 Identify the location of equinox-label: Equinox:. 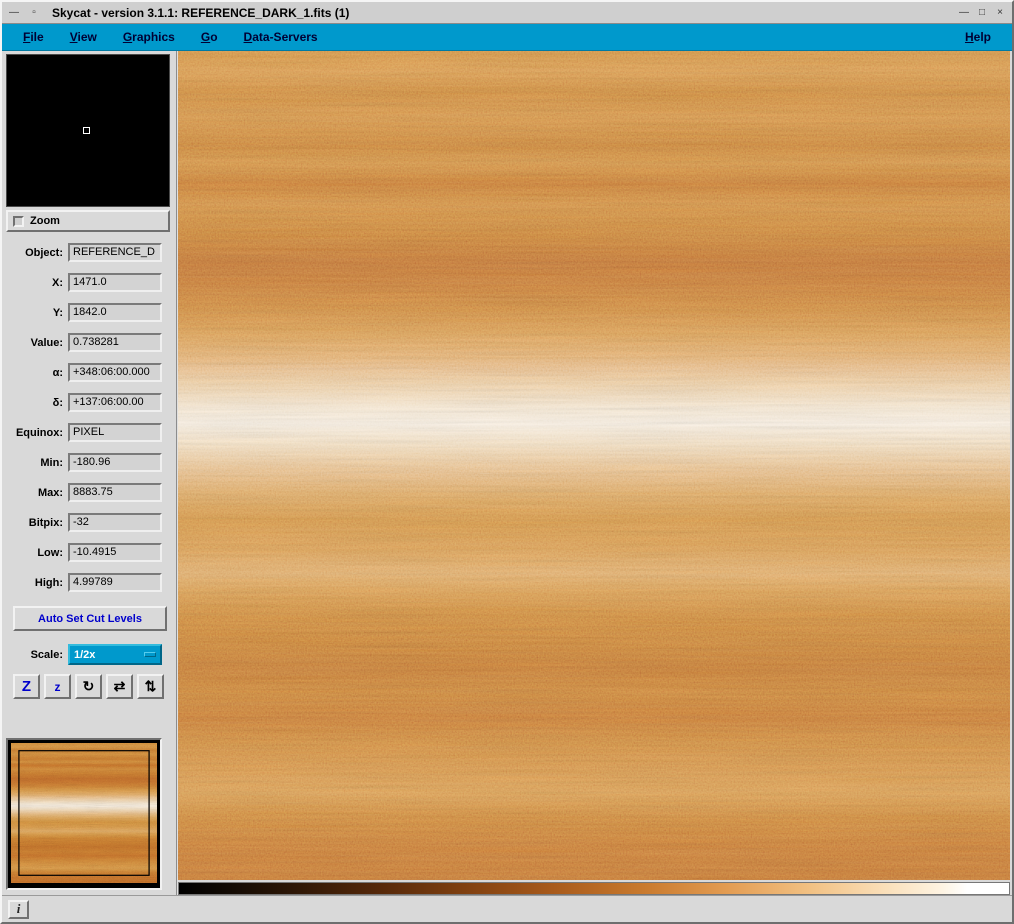
(39, 432).